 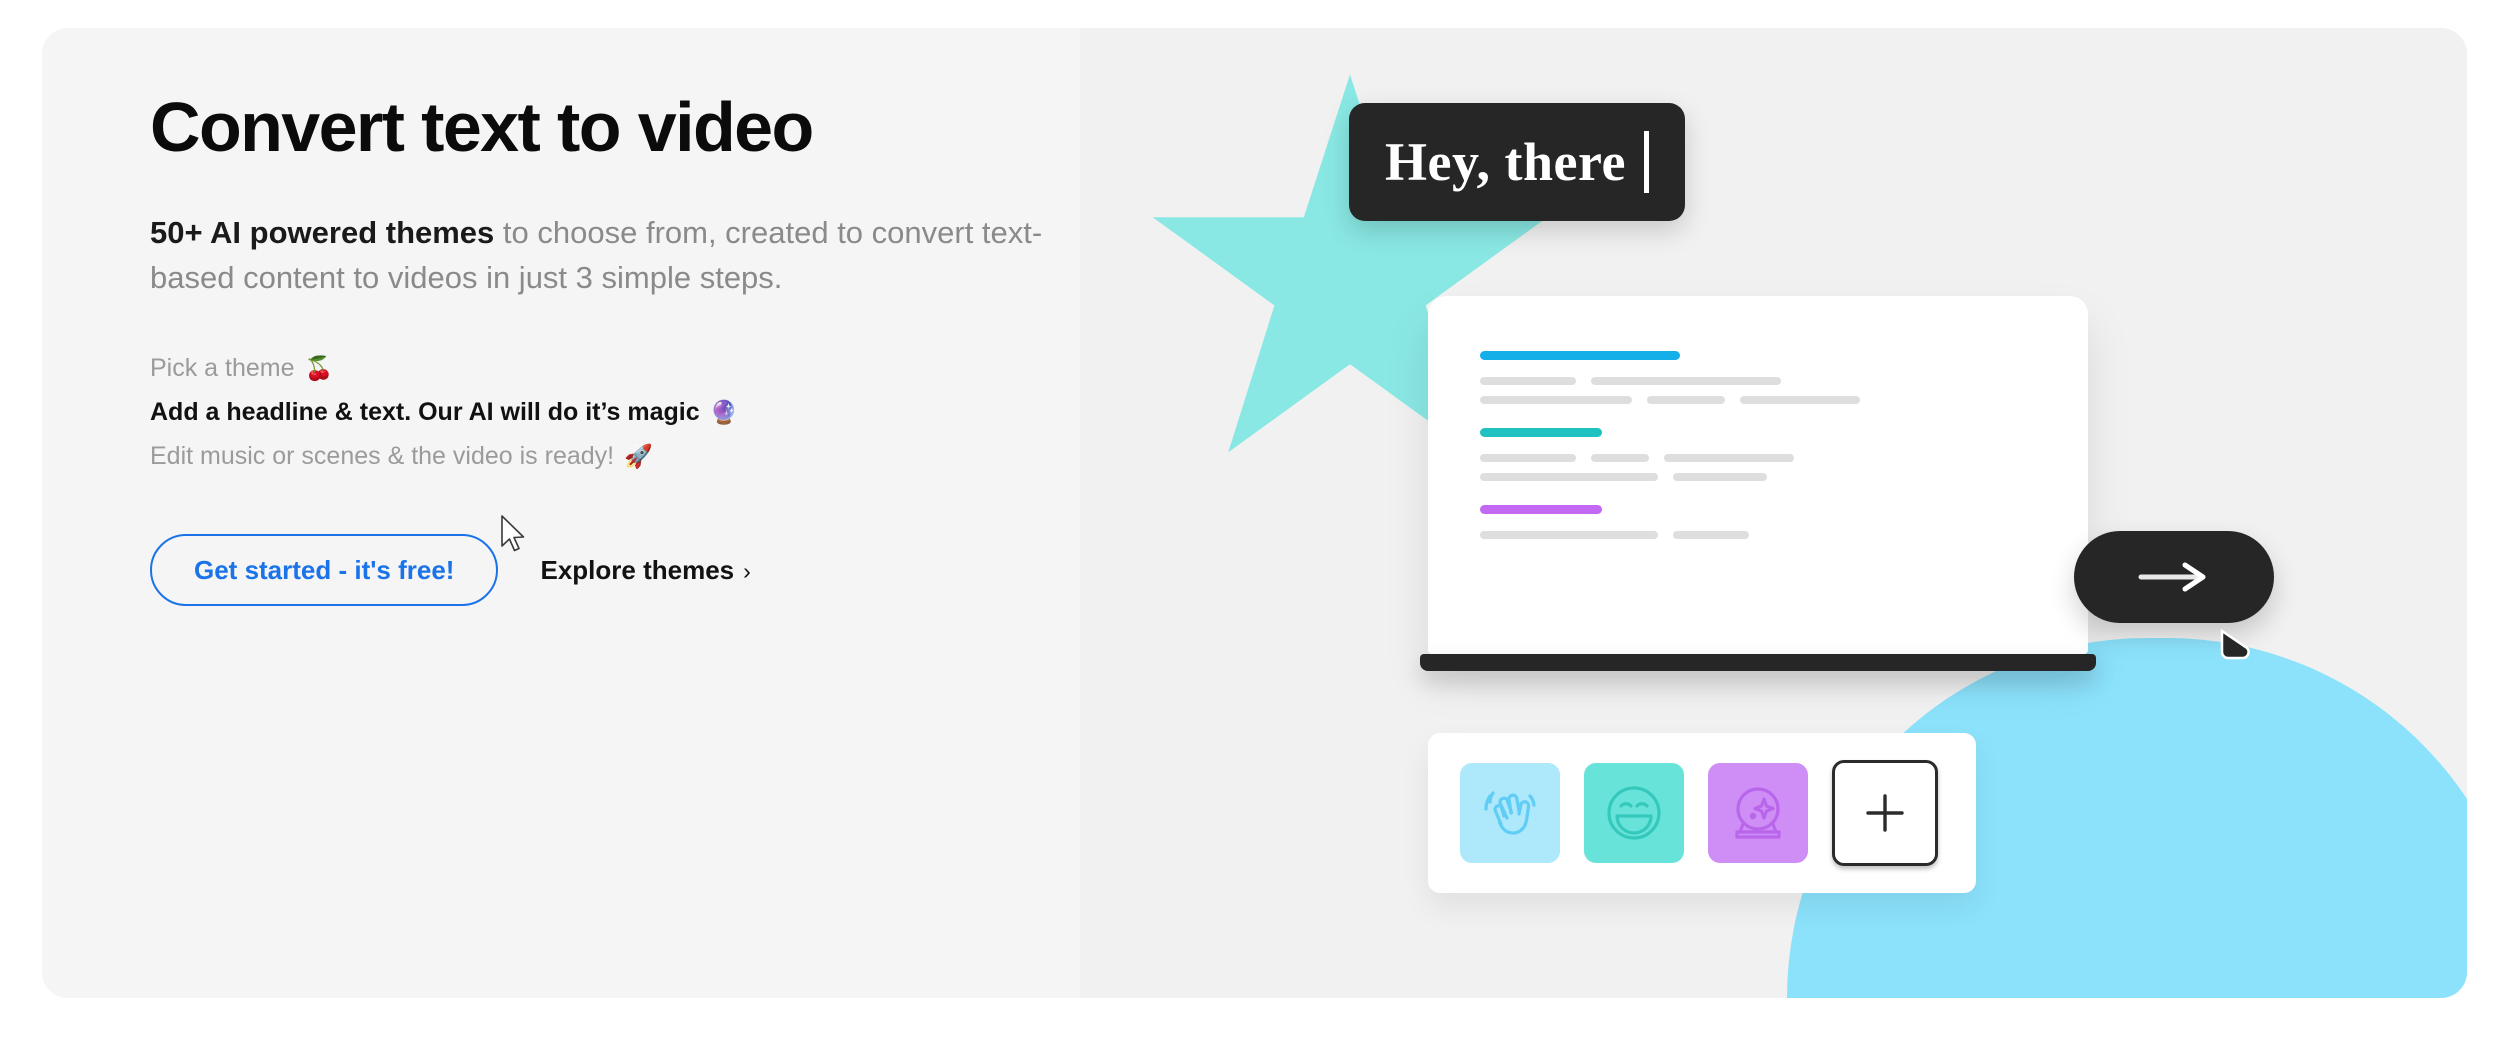 I want to click on headline-text-chip: Hey, there, so click(x=1517, y=162).